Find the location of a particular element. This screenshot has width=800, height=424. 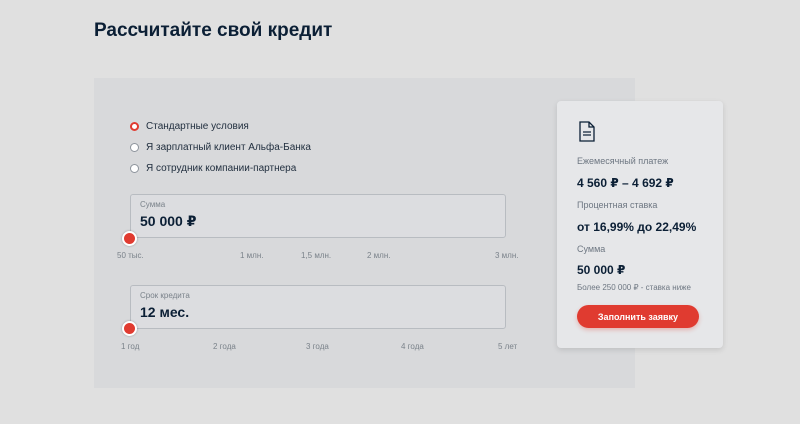

term-tick: 4 года is located at coordinates (412, 346).